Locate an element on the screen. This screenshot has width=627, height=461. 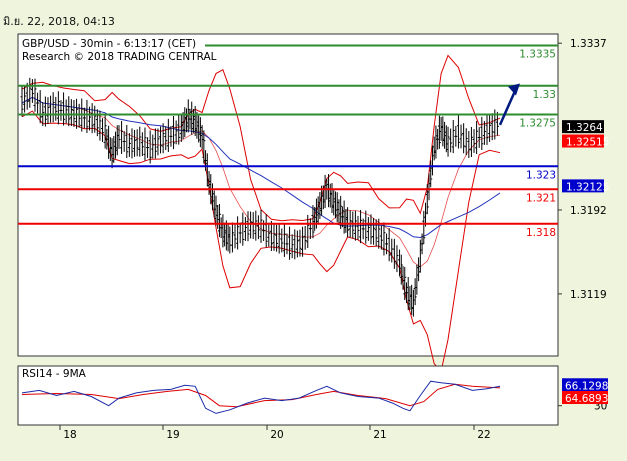
price-marker: 1.32125 is located at coordinates (585, 186).